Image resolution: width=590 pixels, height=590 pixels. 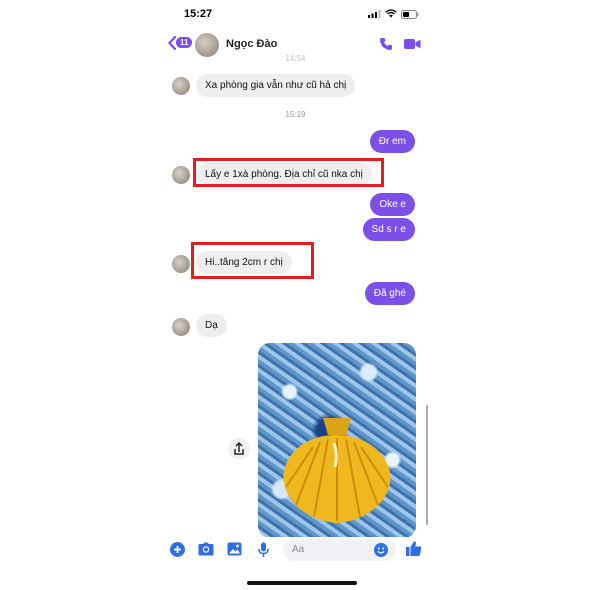 I want to click on outgoing-message: Đr em, so click(x=392, y=141).